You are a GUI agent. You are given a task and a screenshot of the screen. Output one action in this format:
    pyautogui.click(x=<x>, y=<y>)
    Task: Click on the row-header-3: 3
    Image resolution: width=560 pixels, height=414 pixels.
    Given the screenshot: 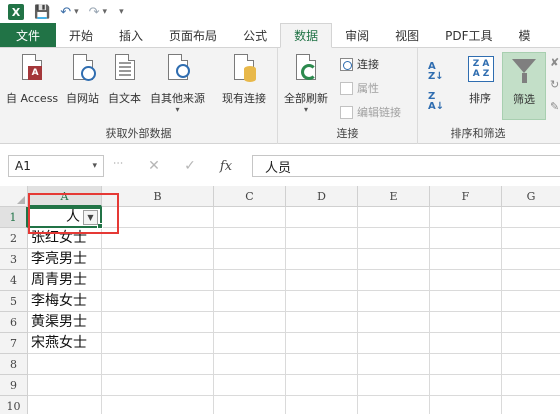 What is the action you would take?
    pyautogui.click(x=14, y=259)
    